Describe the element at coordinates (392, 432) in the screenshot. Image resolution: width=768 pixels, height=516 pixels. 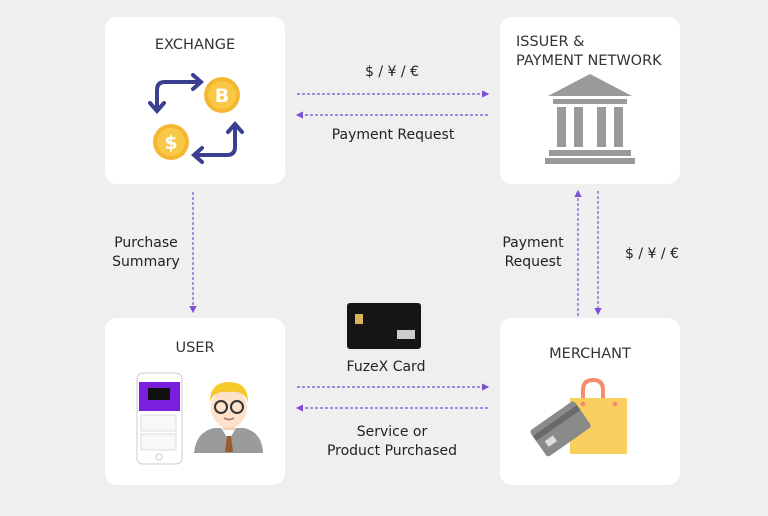
I see `label-service-1: Service or` at that location.